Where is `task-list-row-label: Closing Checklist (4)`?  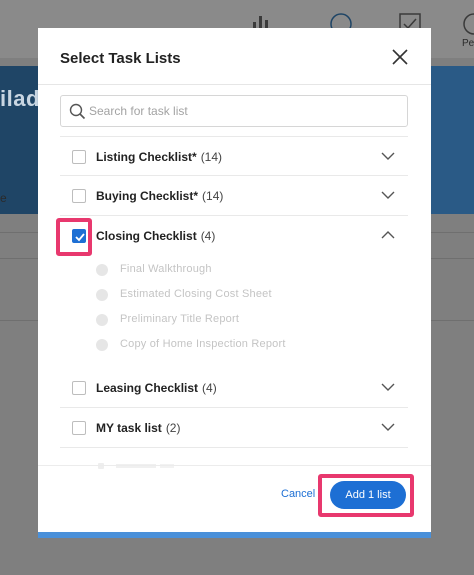 task-list-row-label: Closing Checklist (4) is located at coordinates (155, 236).